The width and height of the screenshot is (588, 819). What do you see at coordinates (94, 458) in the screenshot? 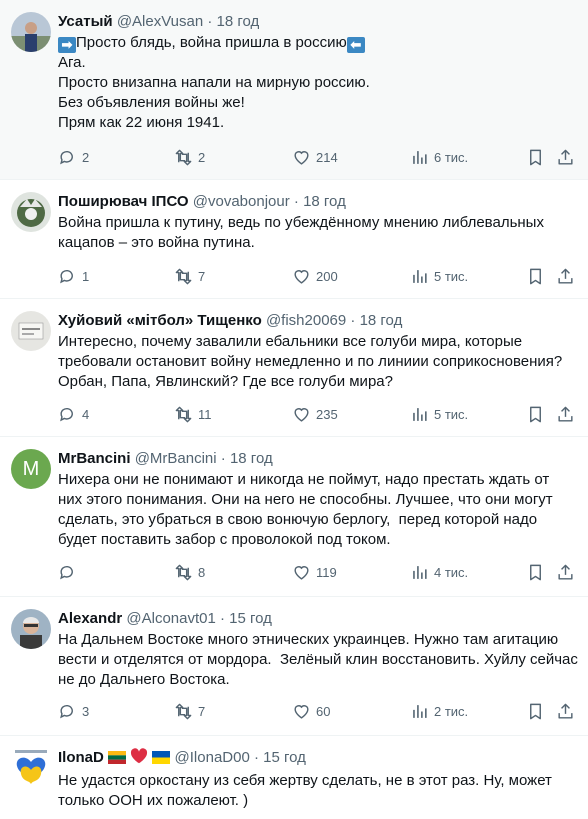
I see `display-name: MrBancini` at bounding box center [94, 458].